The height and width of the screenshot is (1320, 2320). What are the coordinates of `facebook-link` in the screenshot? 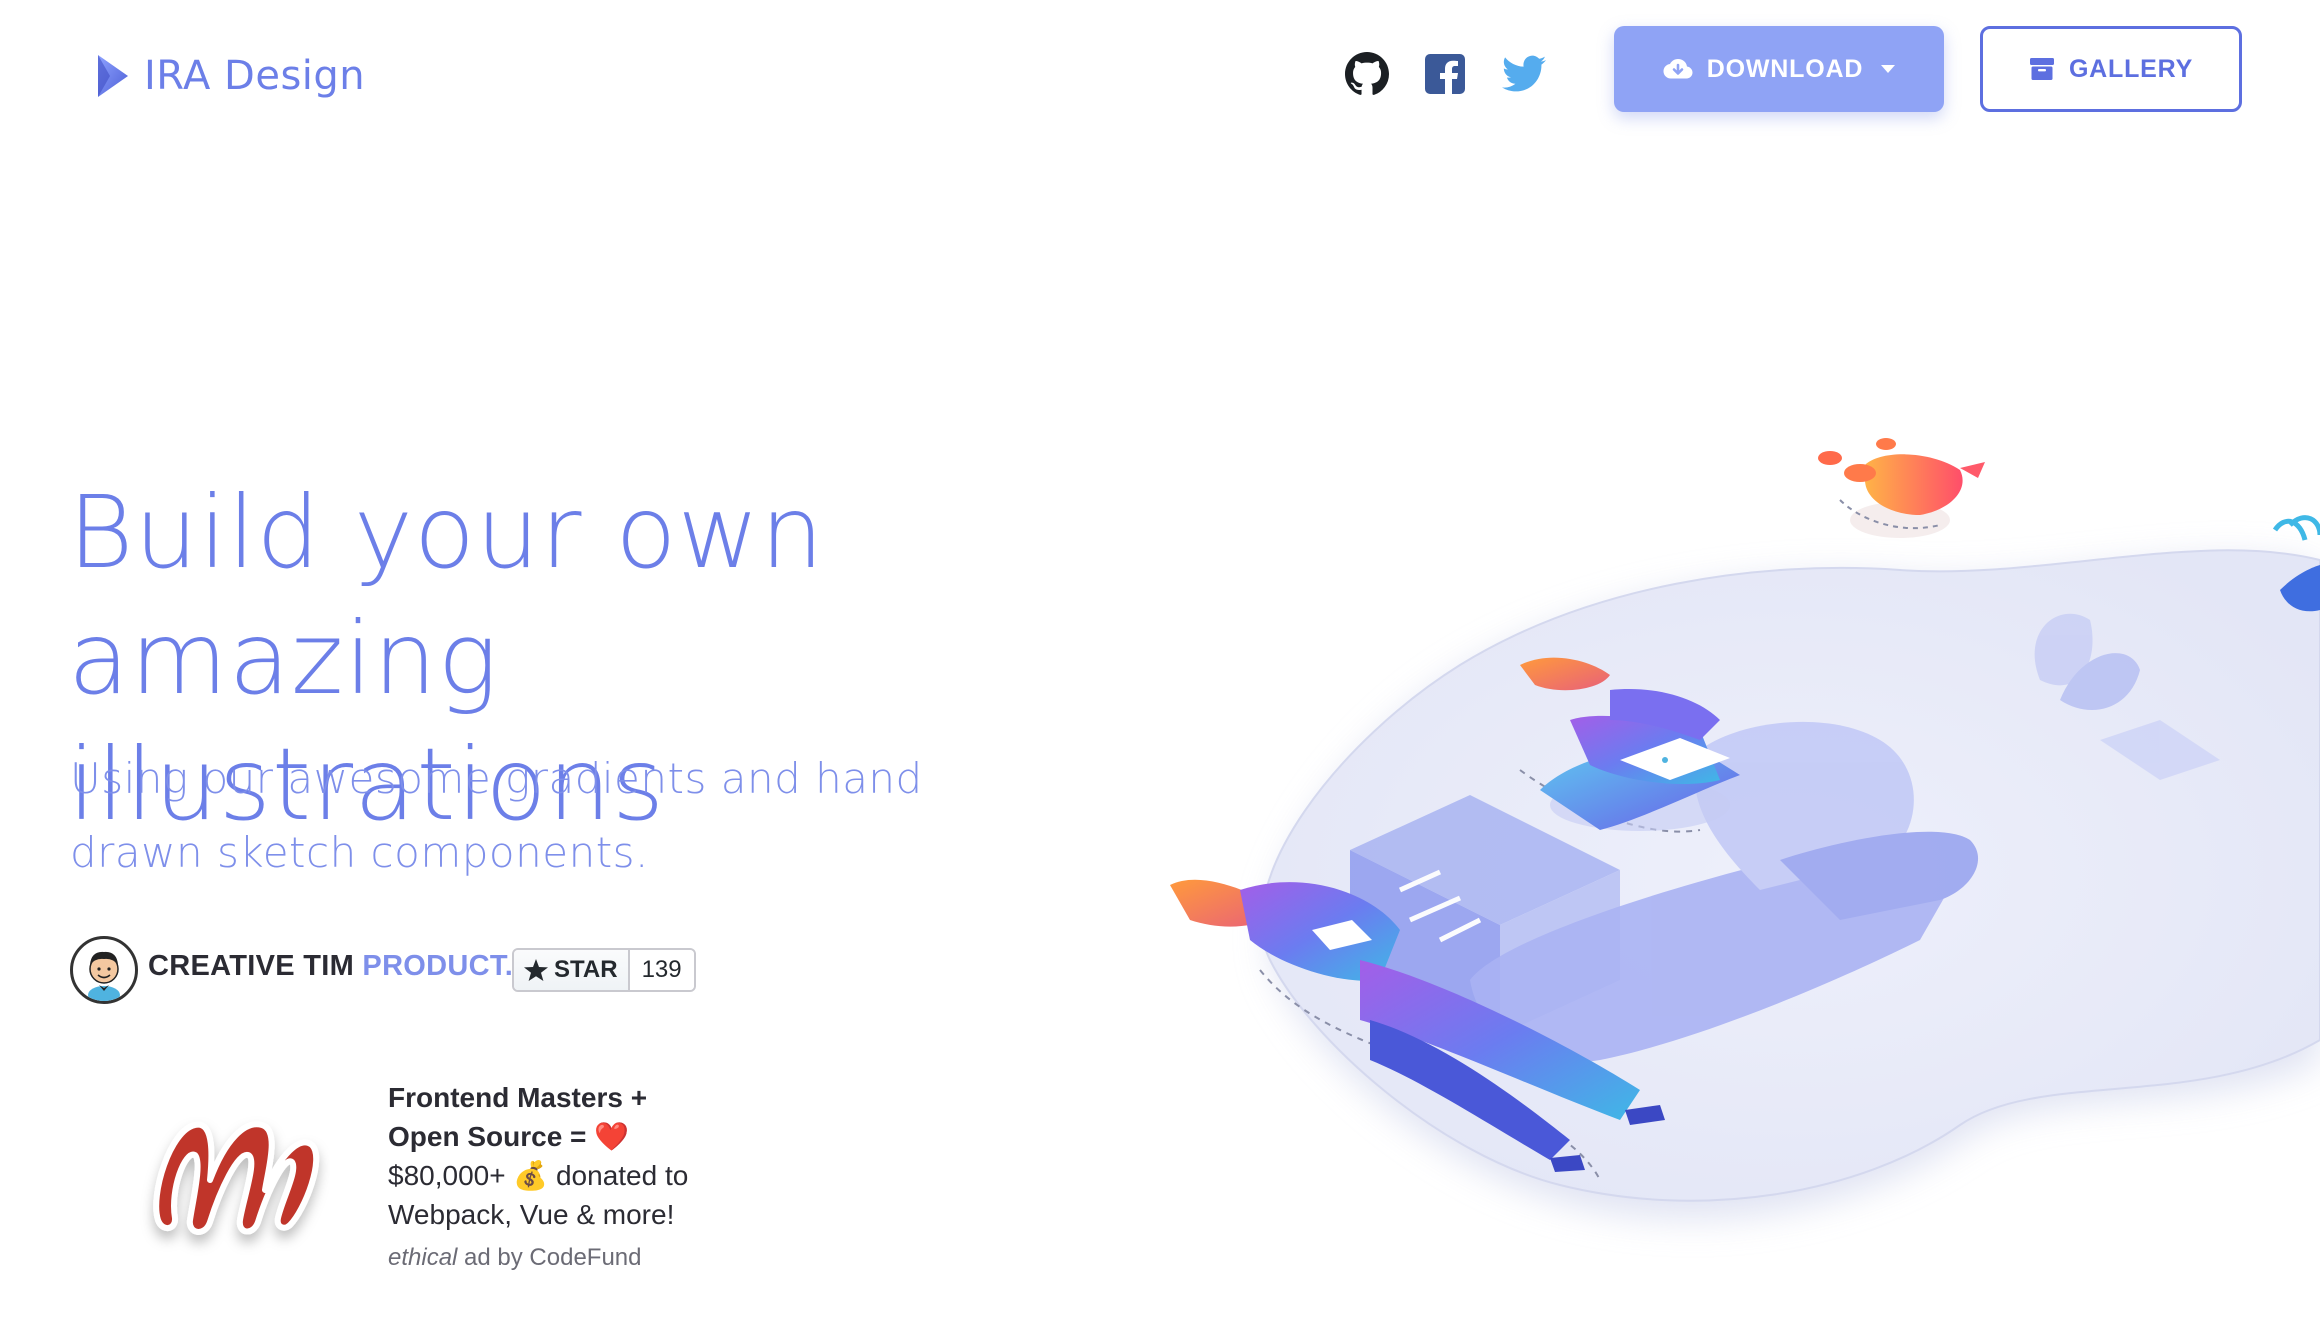 It's located at (1445, 74).